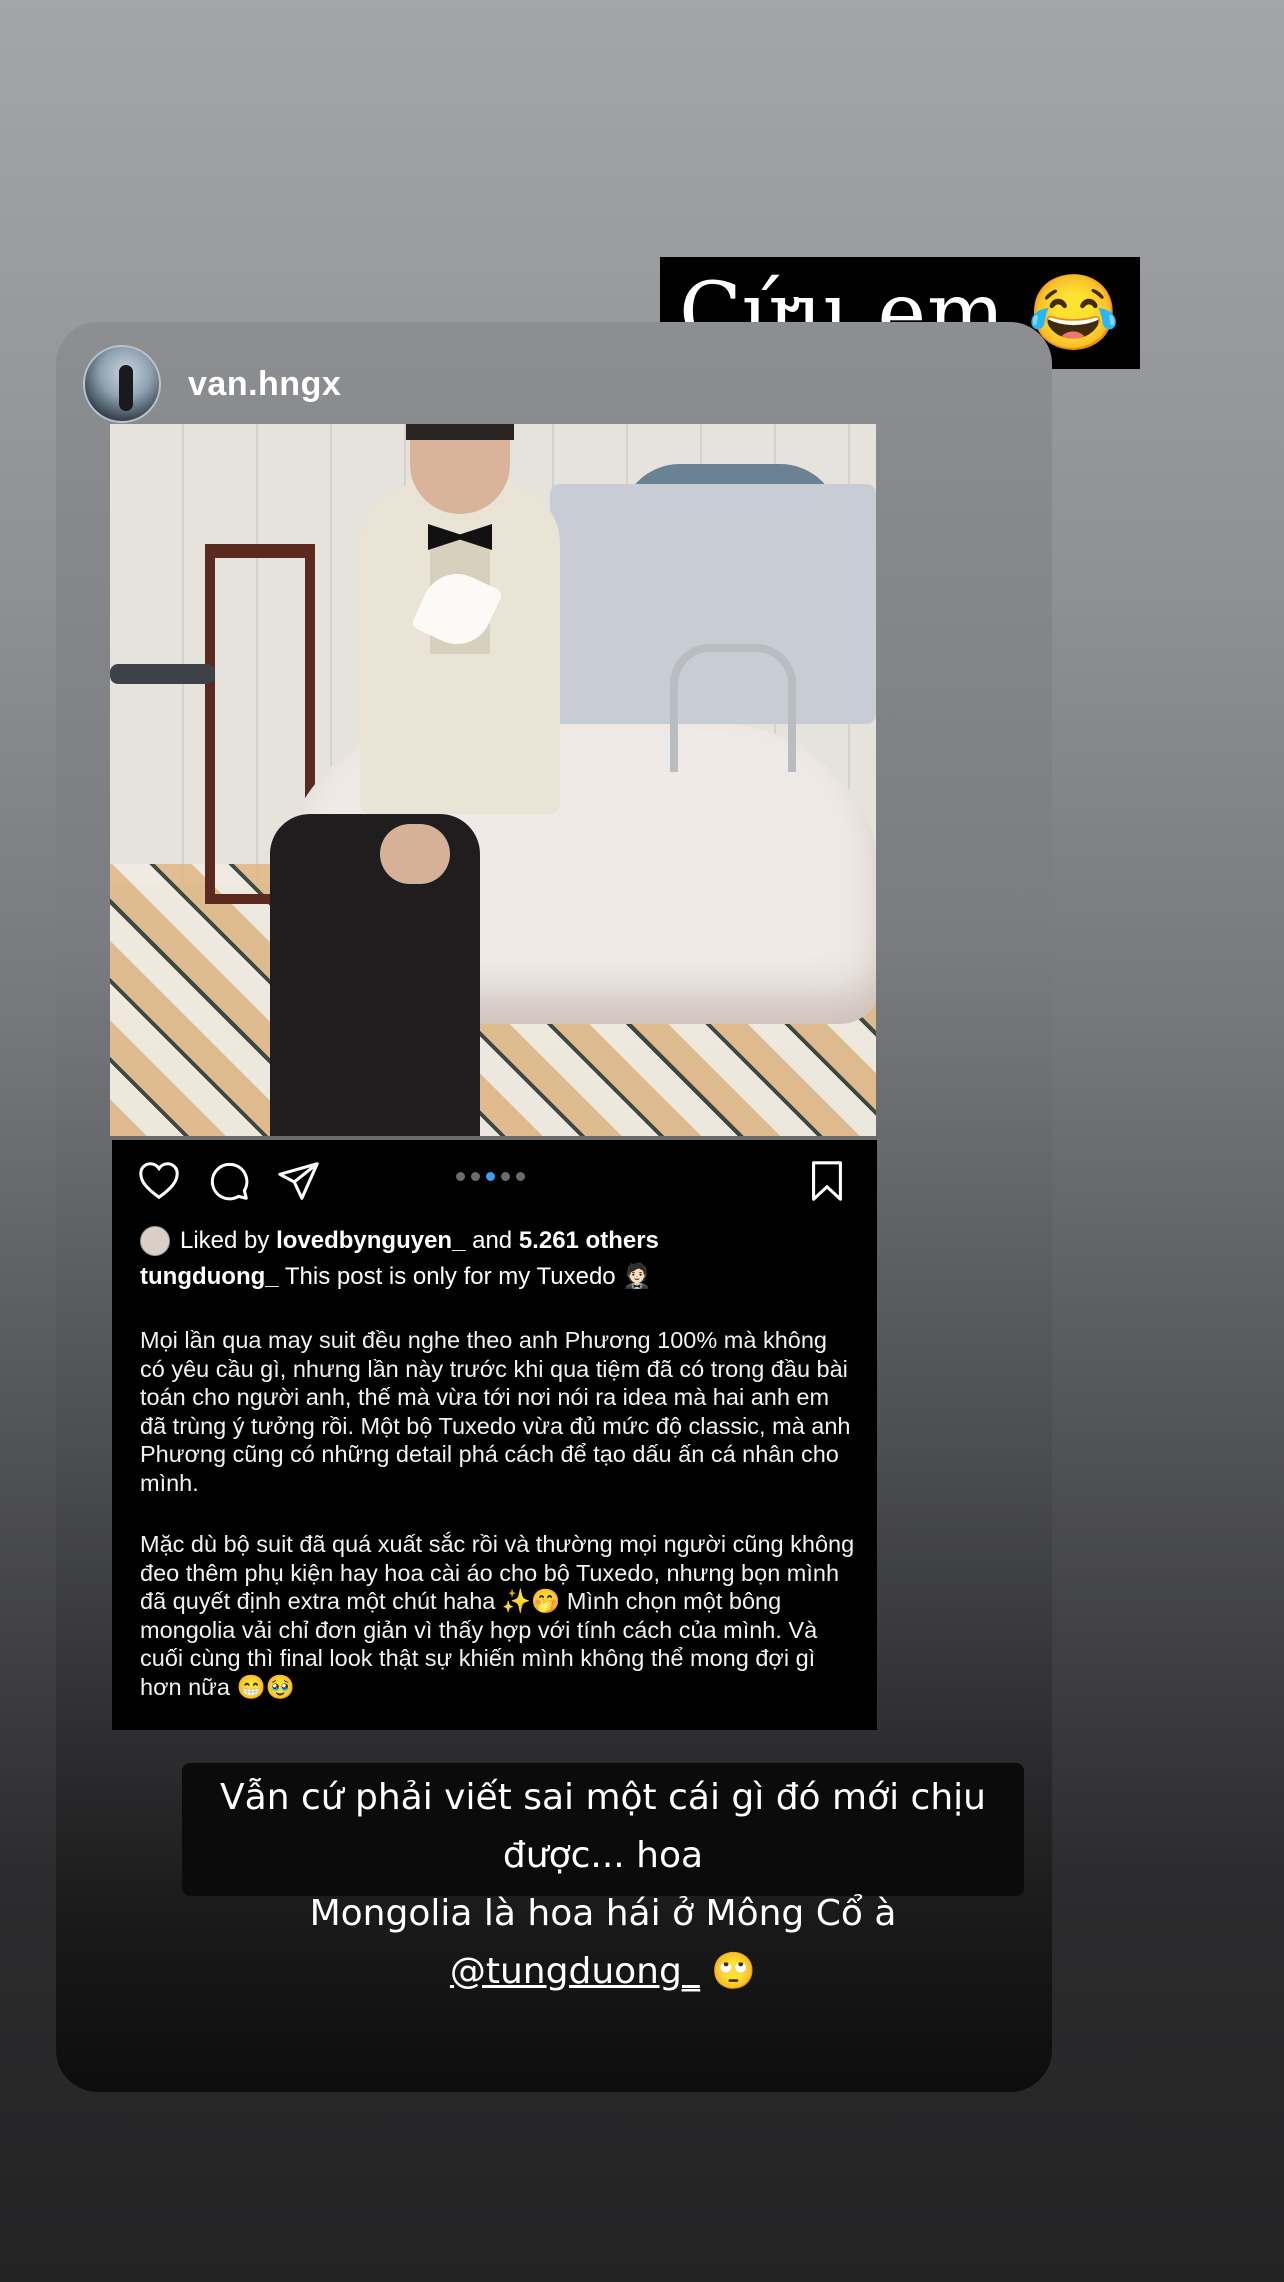 Image resolution: width=1284 pixels, height=2282 pixels. What do you see at coordinates (159, 1181) in the screenshot?
I see `heart-icon` at bounding box center [159, 1181].